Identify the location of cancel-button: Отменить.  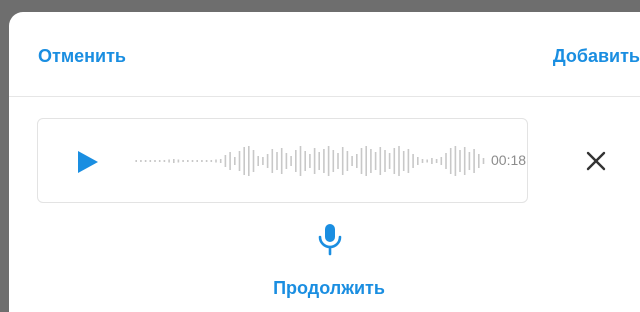
(82, 56).